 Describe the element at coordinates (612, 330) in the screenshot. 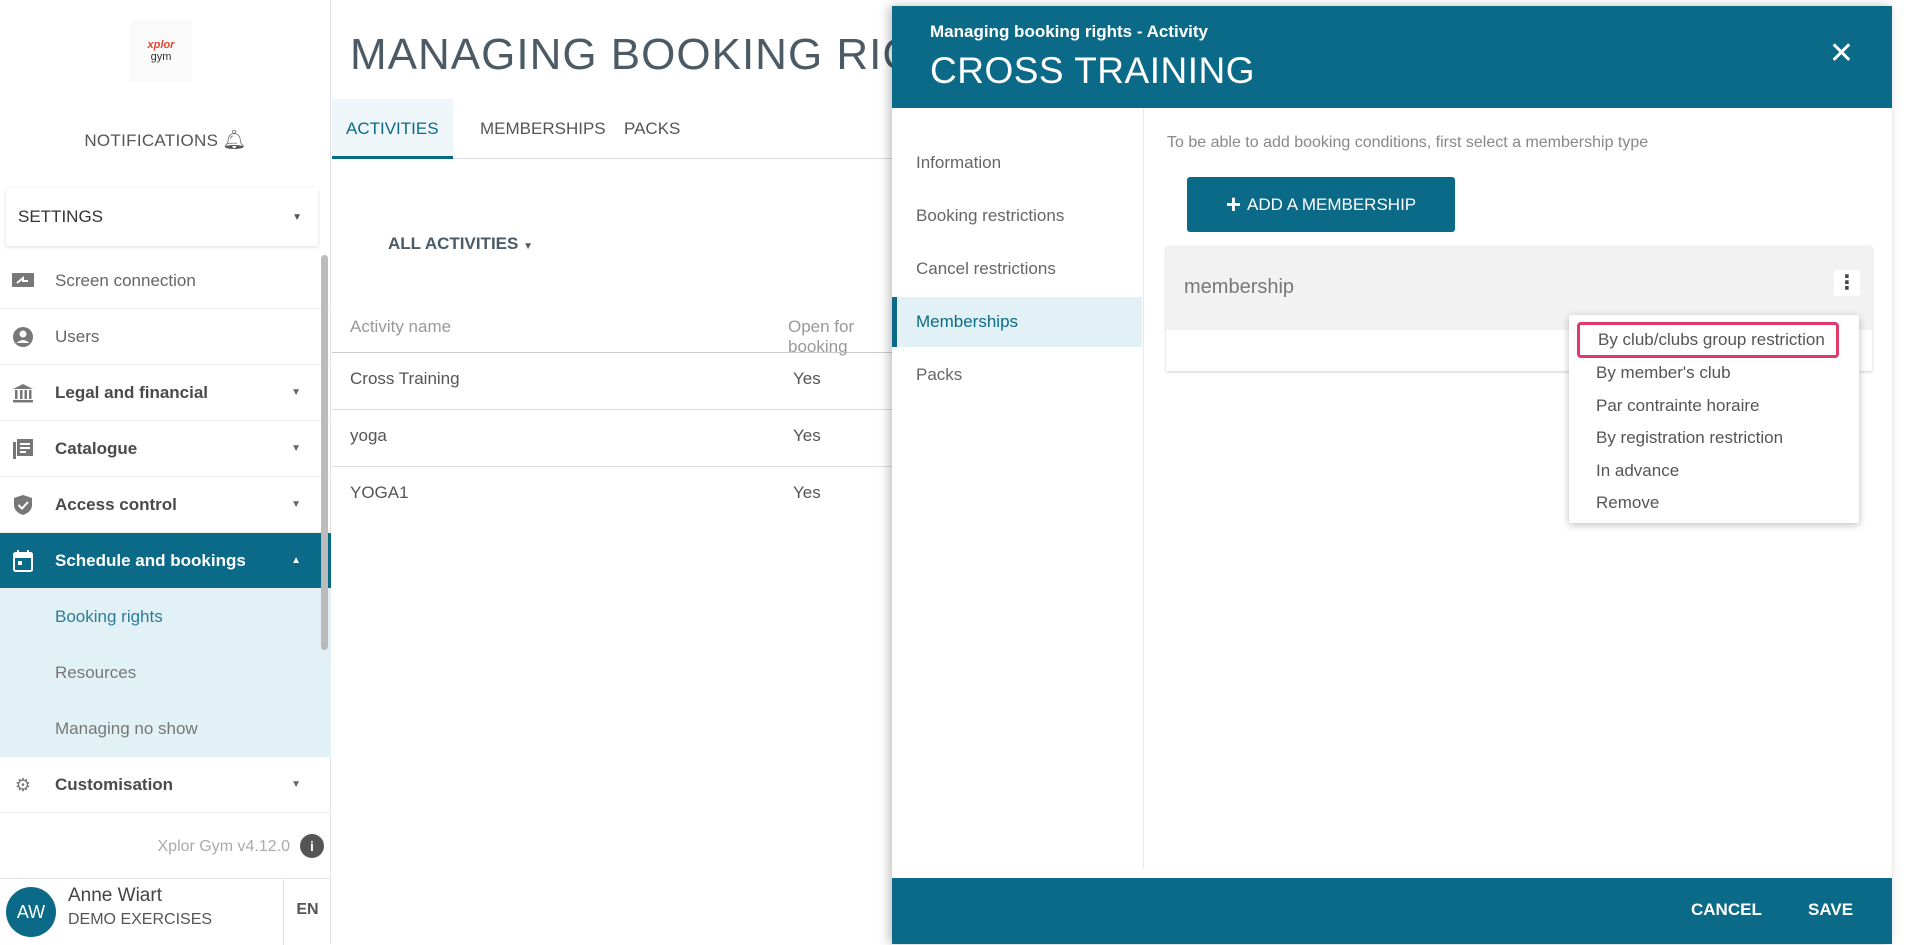

I see `table-header: Activity name Open for booking` at that location.